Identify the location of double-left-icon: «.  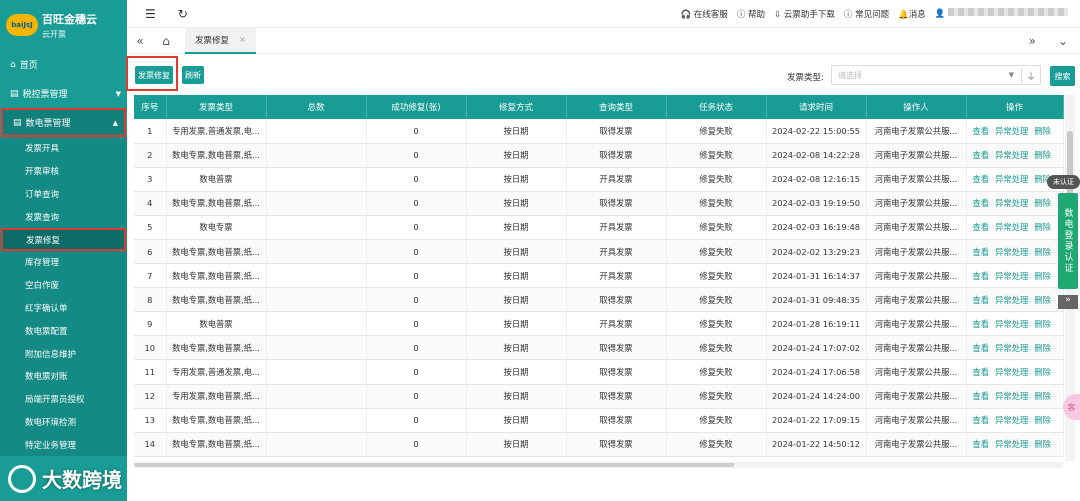
(140, 41).